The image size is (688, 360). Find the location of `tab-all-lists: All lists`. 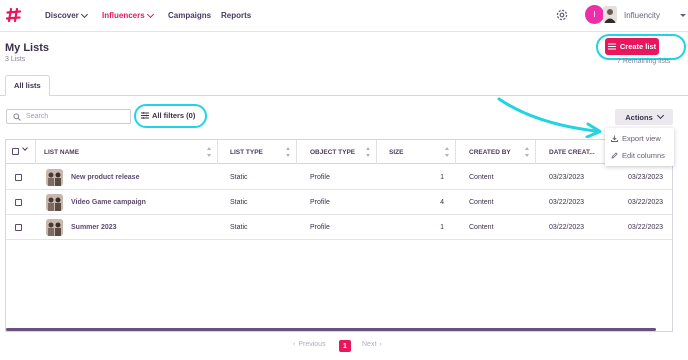

tab-all-lists: All lists is located at coordinates (27, 85).